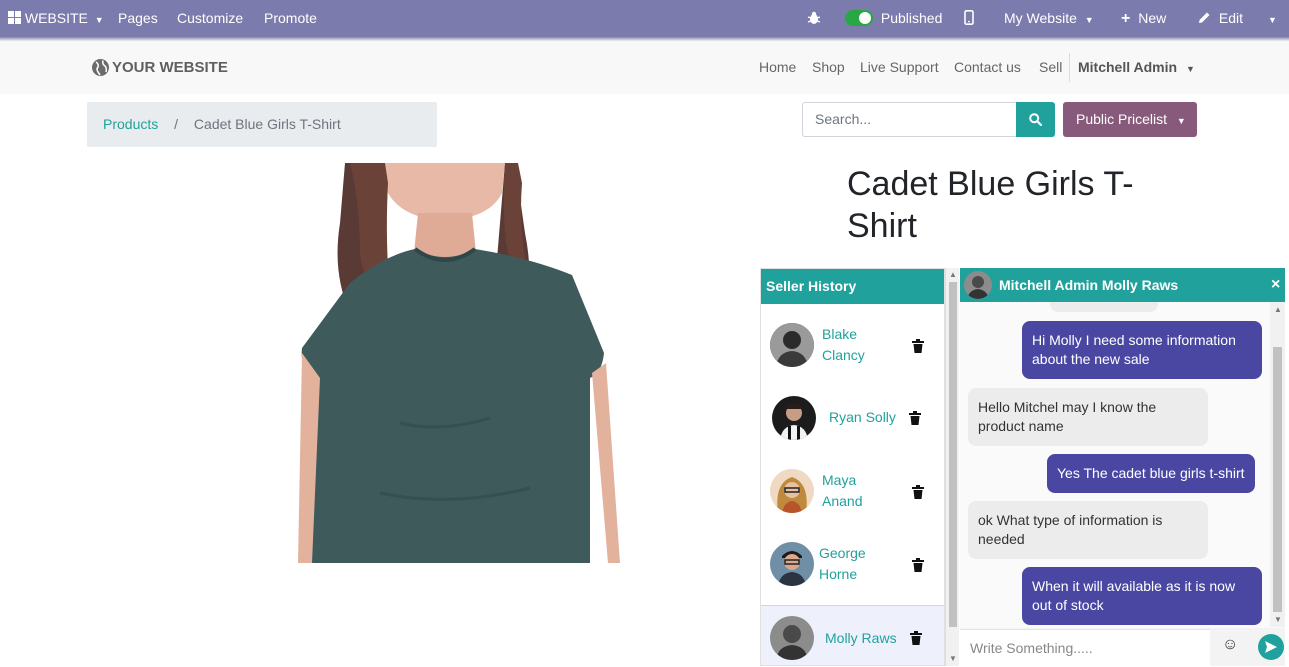  I want to click on menu-customize: Customize, so click(210, 18).